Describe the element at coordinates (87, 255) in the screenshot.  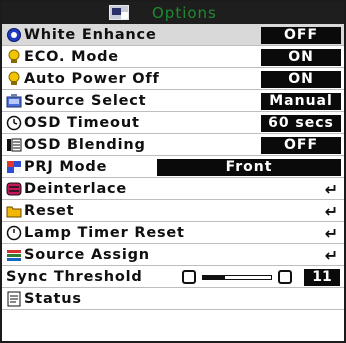
I see `row-label: Source Assign` at that location.